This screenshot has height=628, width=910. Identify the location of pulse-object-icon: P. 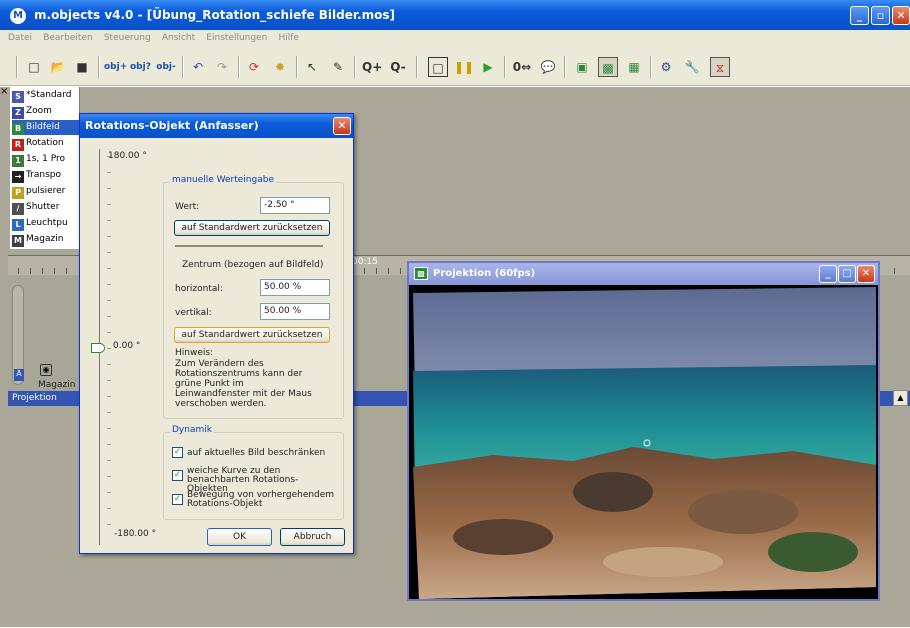
(18, 193).